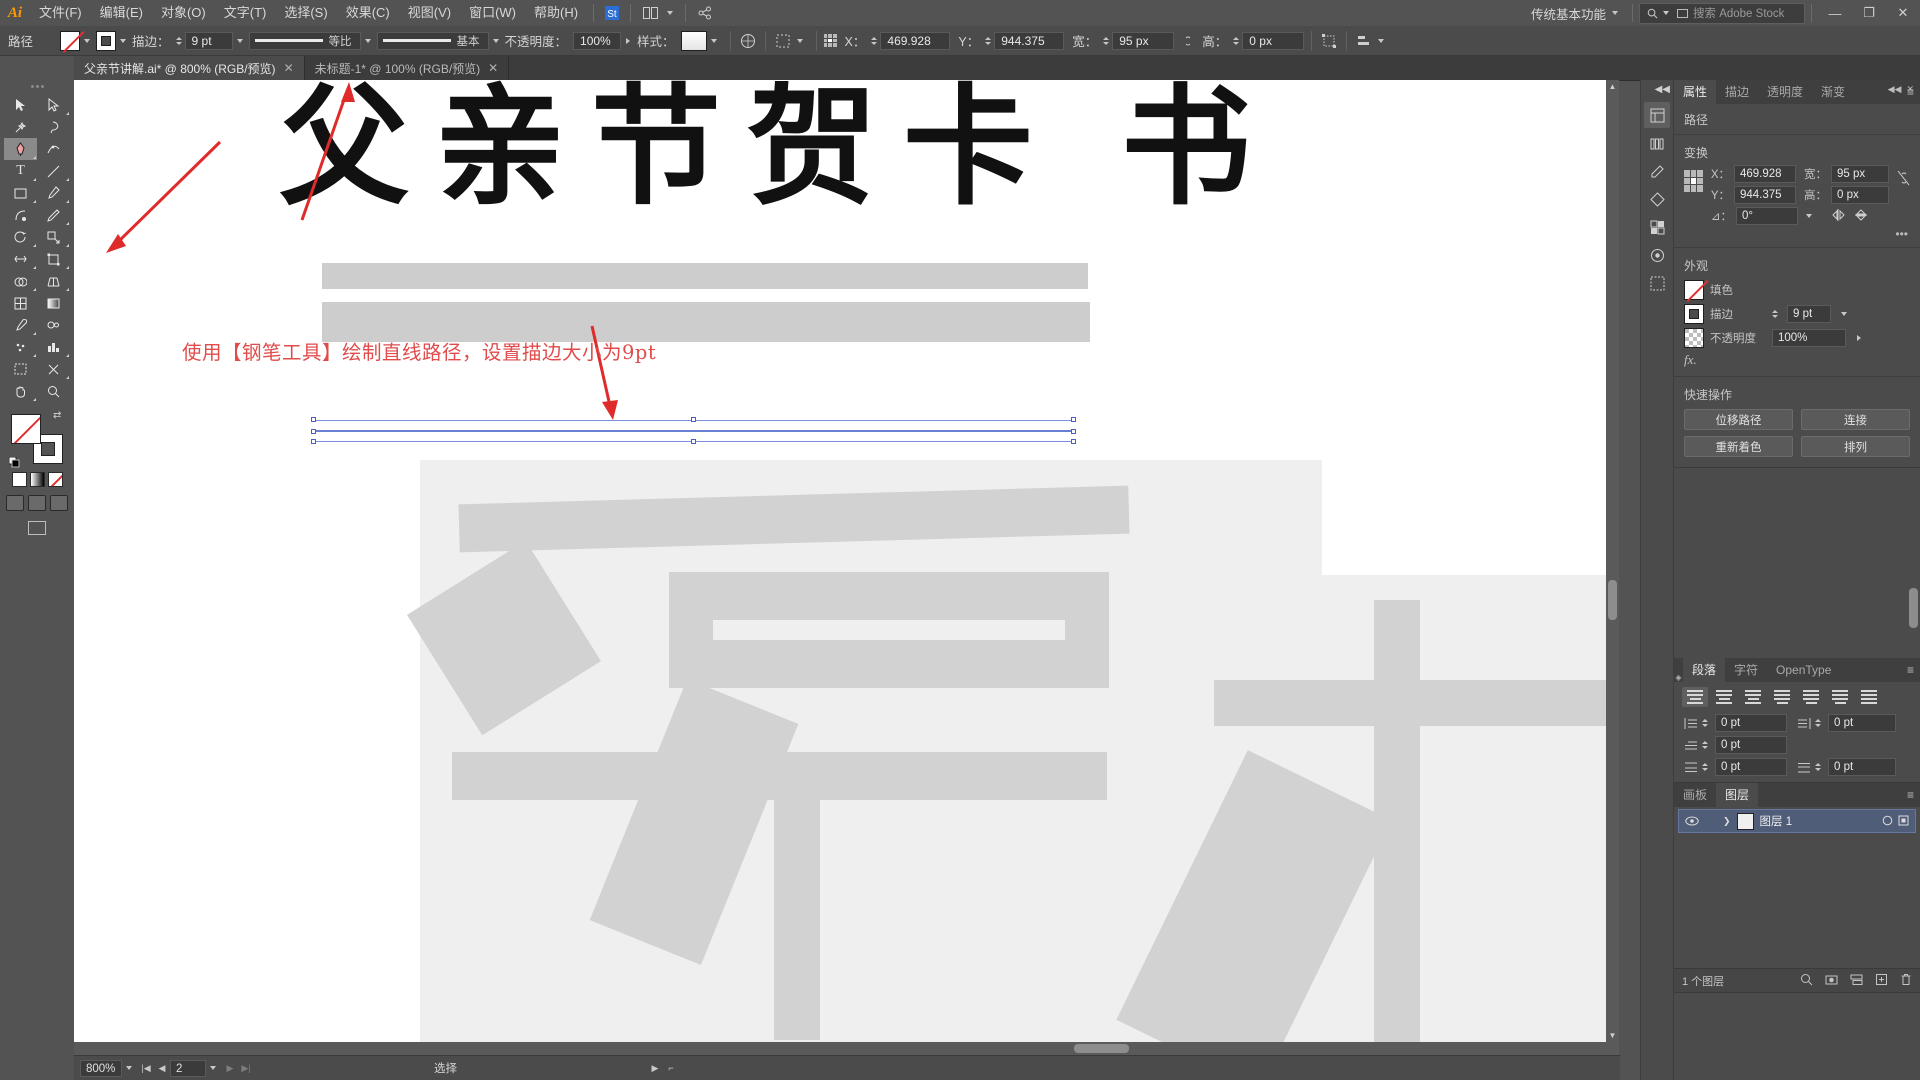 The image size is (1920, 1080). I want to click on tab-properties: 属性, so click(1695, 92).